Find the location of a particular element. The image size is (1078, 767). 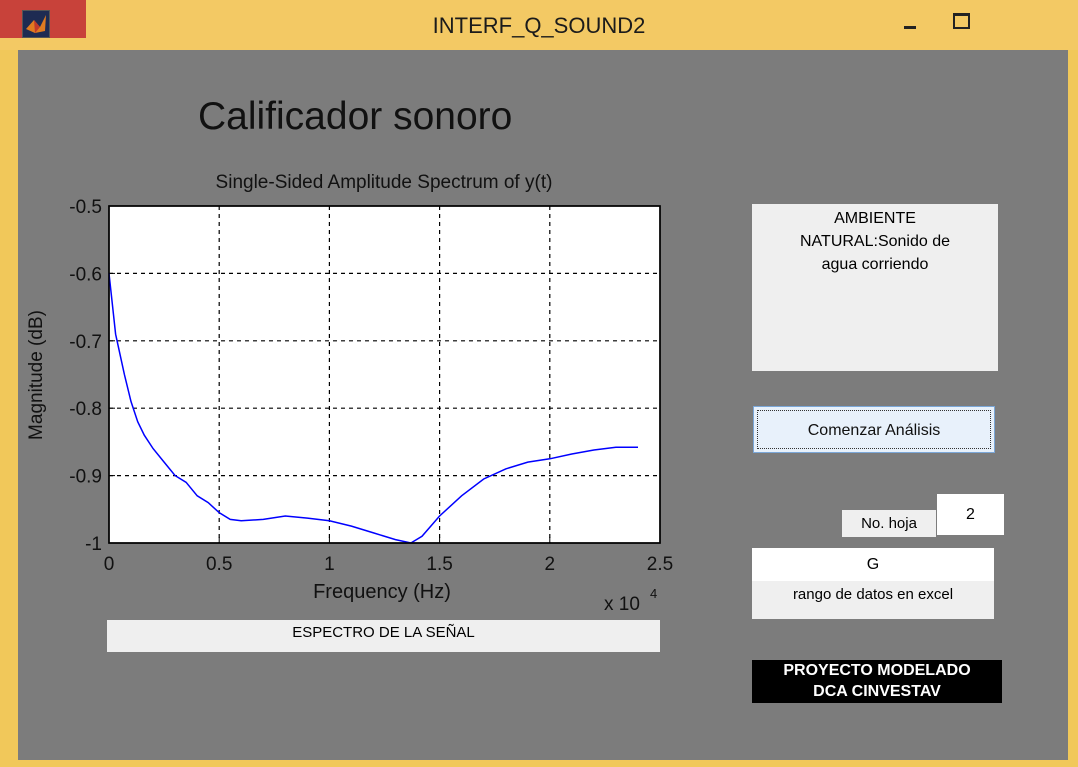

spectrum-label: ESPECTRO DE LA SEÑAL is located at coordinates (383, 636).